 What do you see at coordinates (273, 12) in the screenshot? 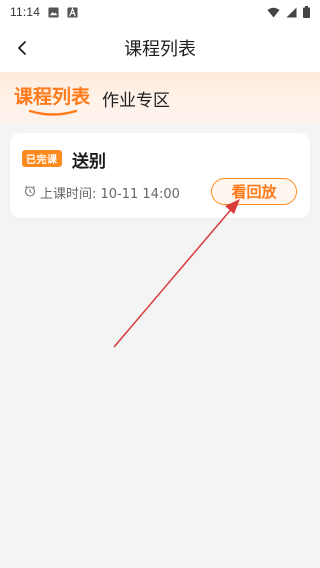
I see `wifi-icon` at bounding box center [273, 12].